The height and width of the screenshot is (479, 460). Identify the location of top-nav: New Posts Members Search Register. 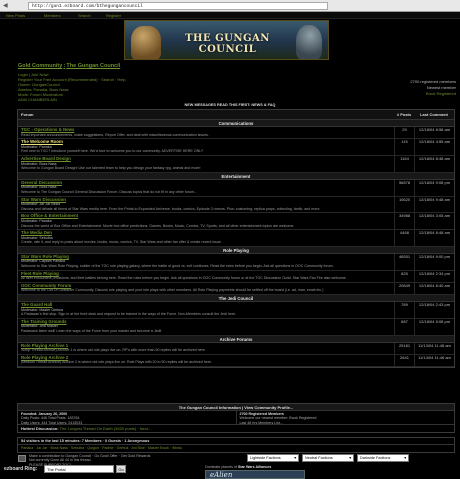
(230, 15).